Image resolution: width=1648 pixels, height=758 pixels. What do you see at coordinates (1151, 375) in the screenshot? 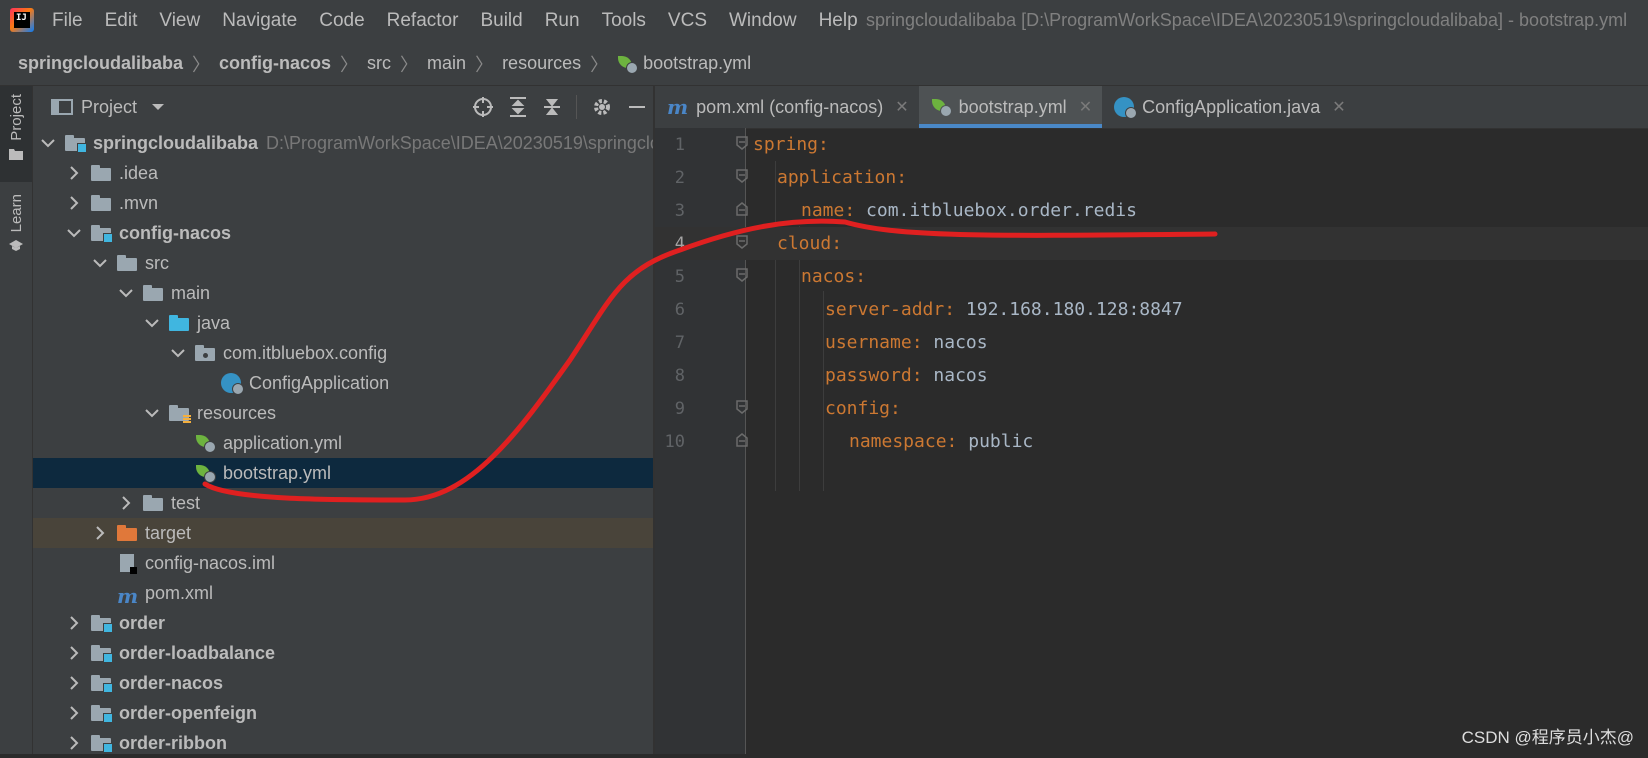
I see `code-line: 8 password: nacos` at bounding box center [1151, 375].